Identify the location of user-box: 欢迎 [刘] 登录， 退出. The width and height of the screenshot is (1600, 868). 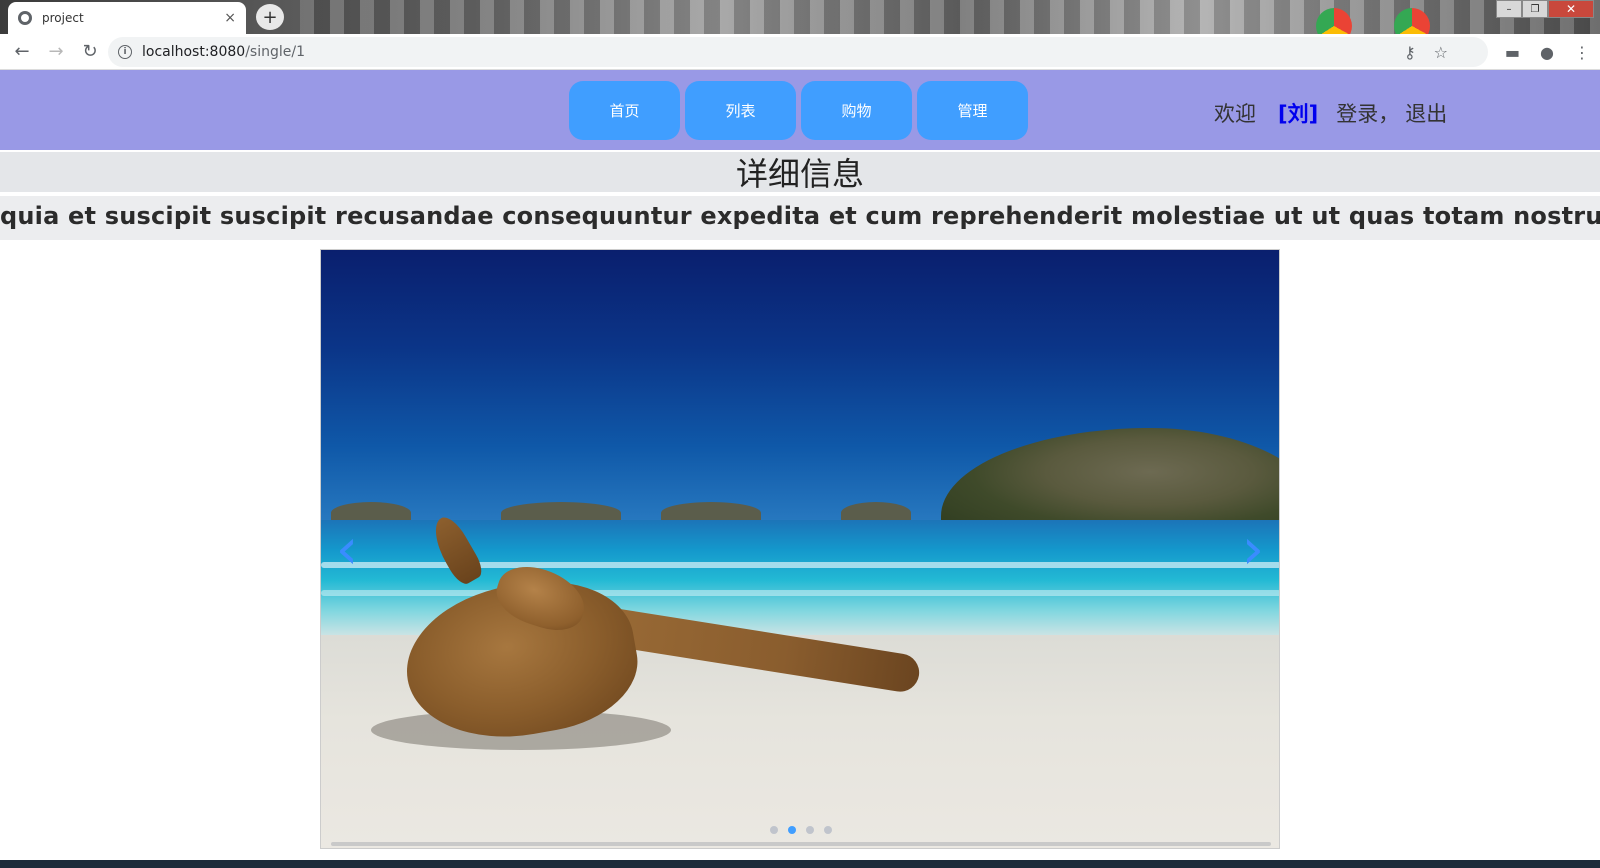
(1330, 113).